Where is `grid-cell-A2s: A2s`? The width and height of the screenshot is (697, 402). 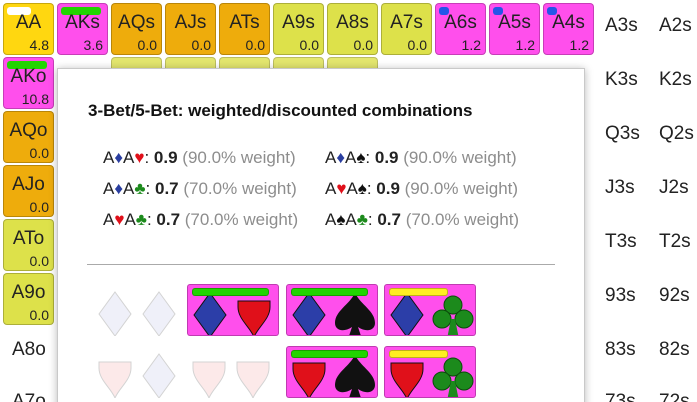
grid-cell-A2s: A2s is located at coordinates (675, 26).